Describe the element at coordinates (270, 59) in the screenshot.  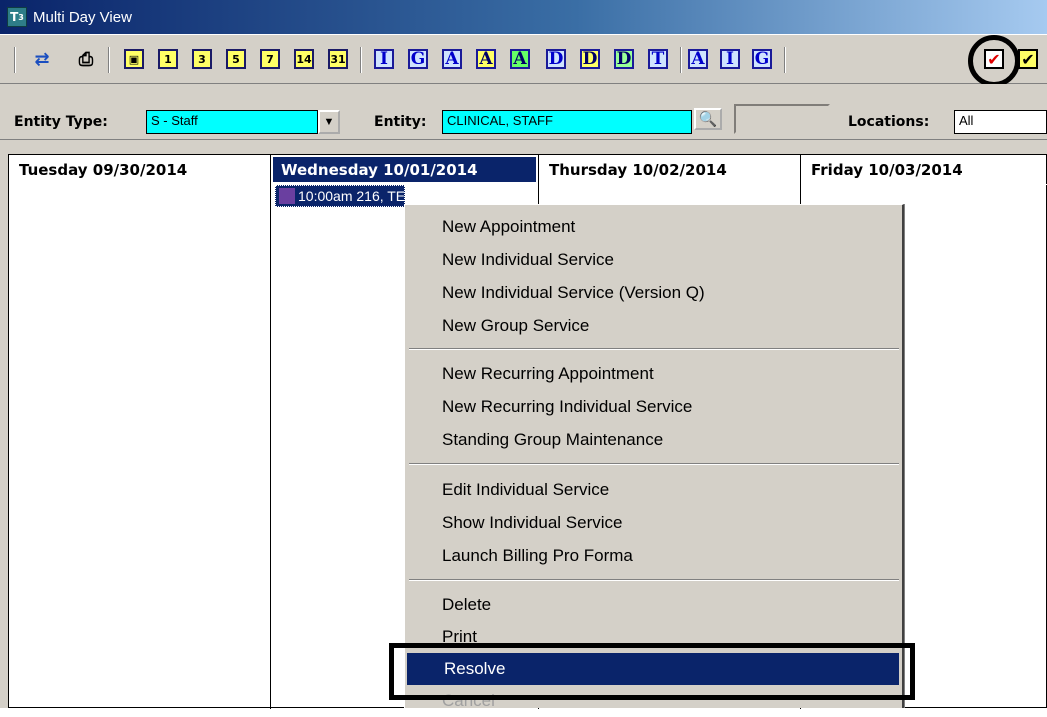
I see `view-7-day-button: 7` at that location.